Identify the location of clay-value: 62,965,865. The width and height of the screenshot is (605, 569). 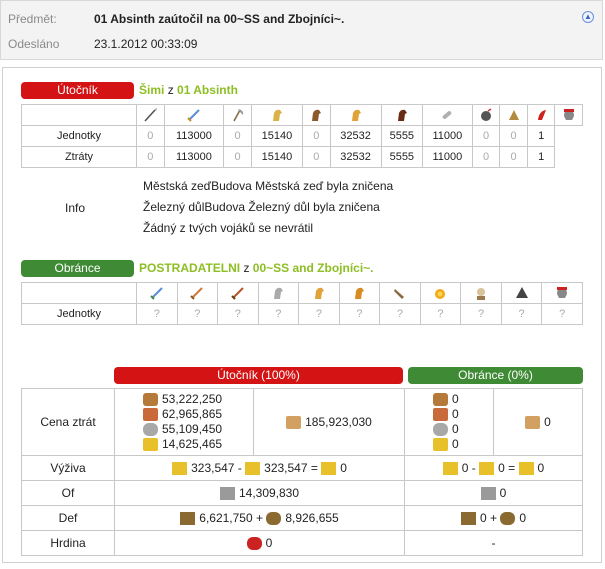
(192, 414).